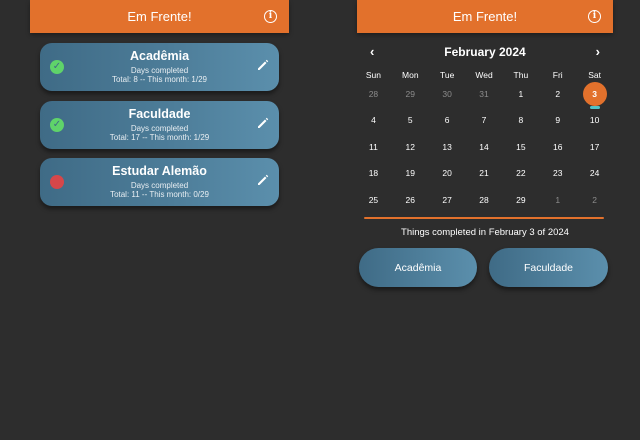 This screenshot has width=640, height=440. I want to click on calendar-divider, so click(484, 218).